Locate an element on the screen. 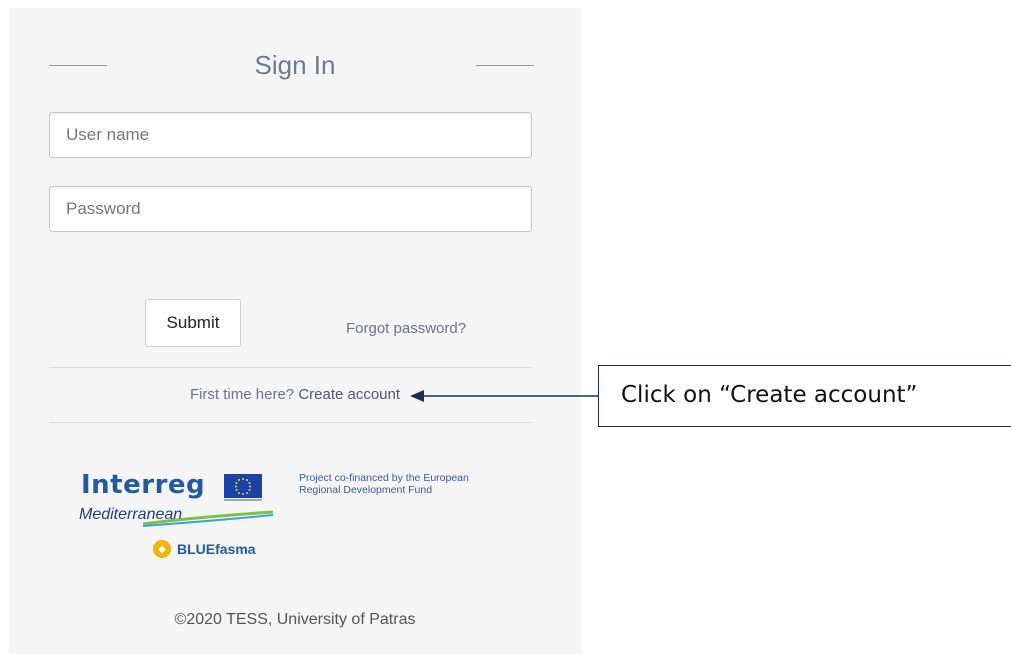 The height and width of the screenshot is (654, 1011). create-account-link: Create account is located at coordinates (349, 394).